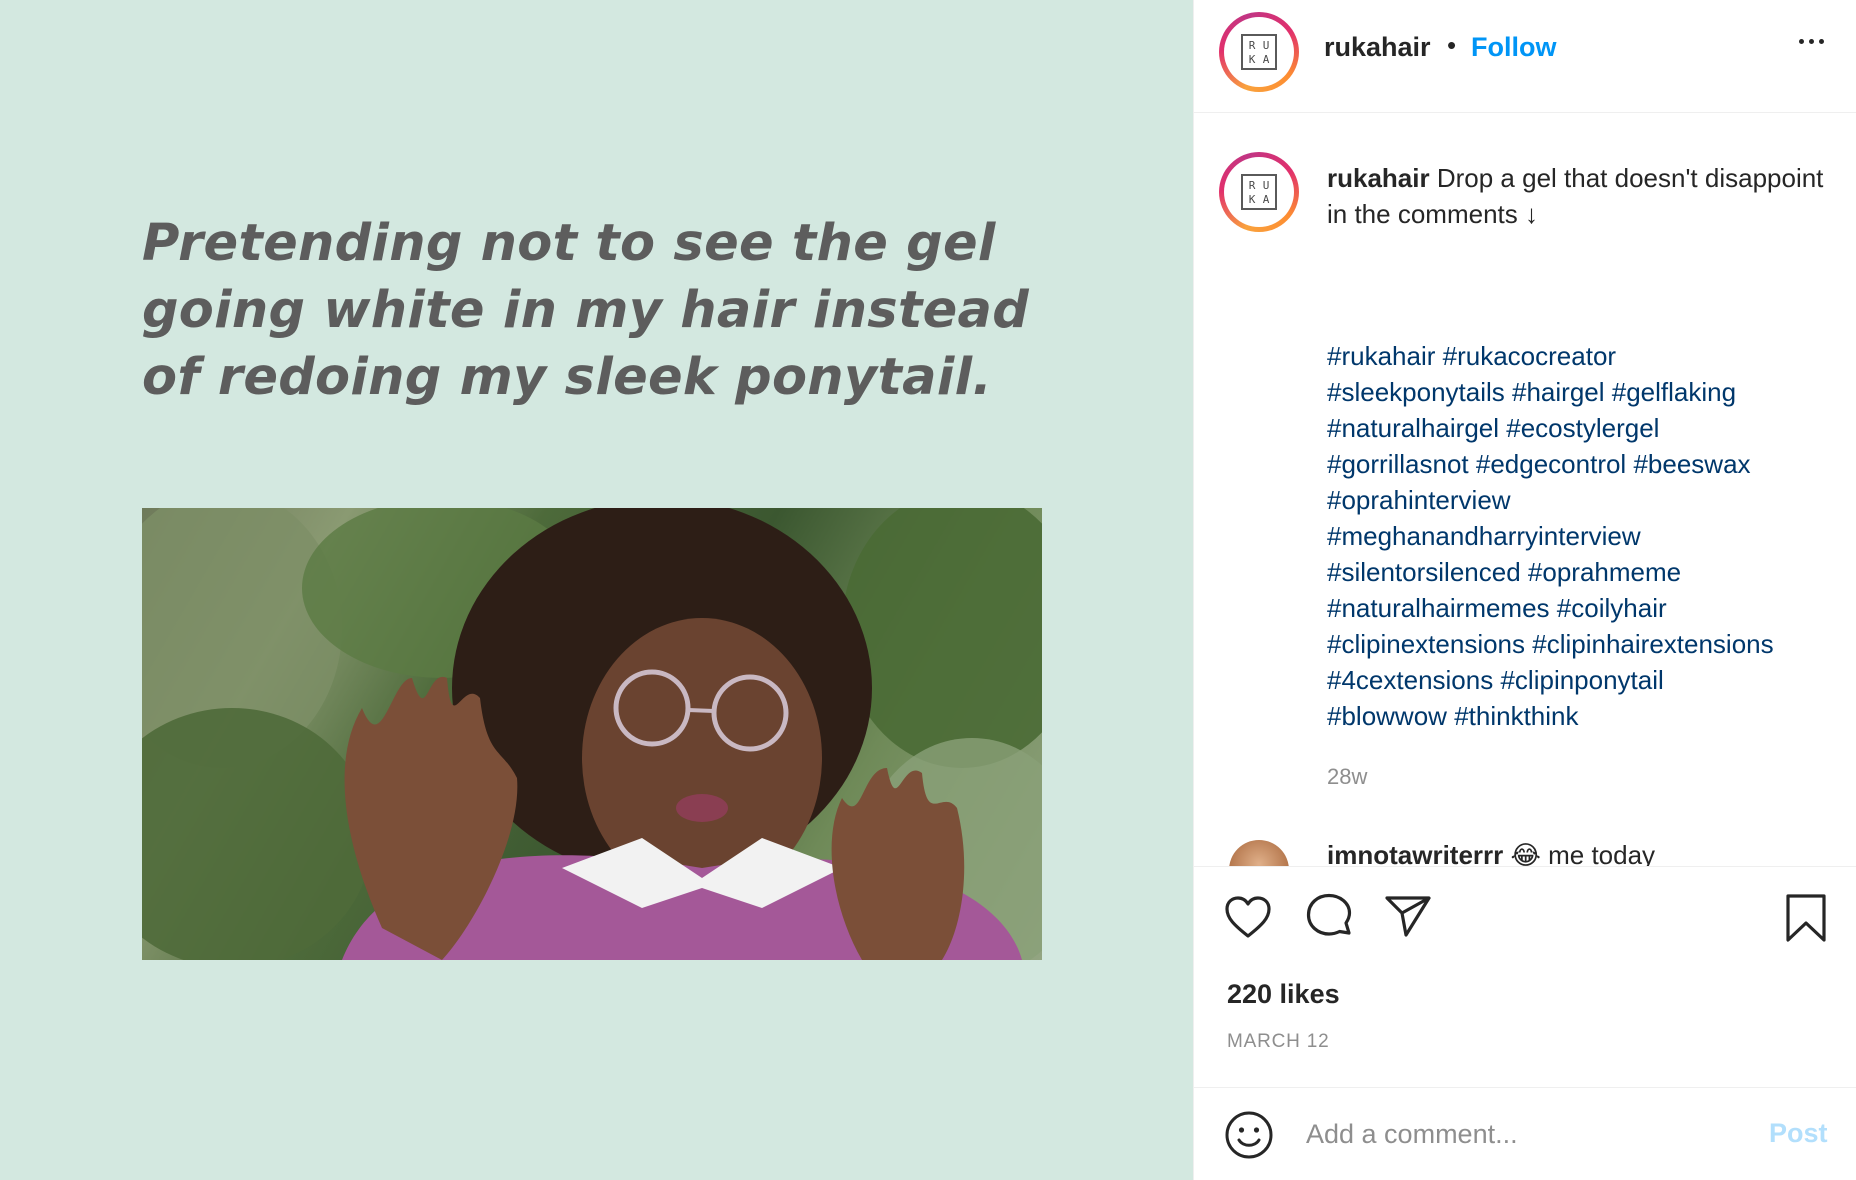 Image resolution: width=1856 pixels, height=1180 pixels. Describe the element at coordinates (1604, 572) in the screenshot. I see `hashtag-link: #oprahmeme` at that location.